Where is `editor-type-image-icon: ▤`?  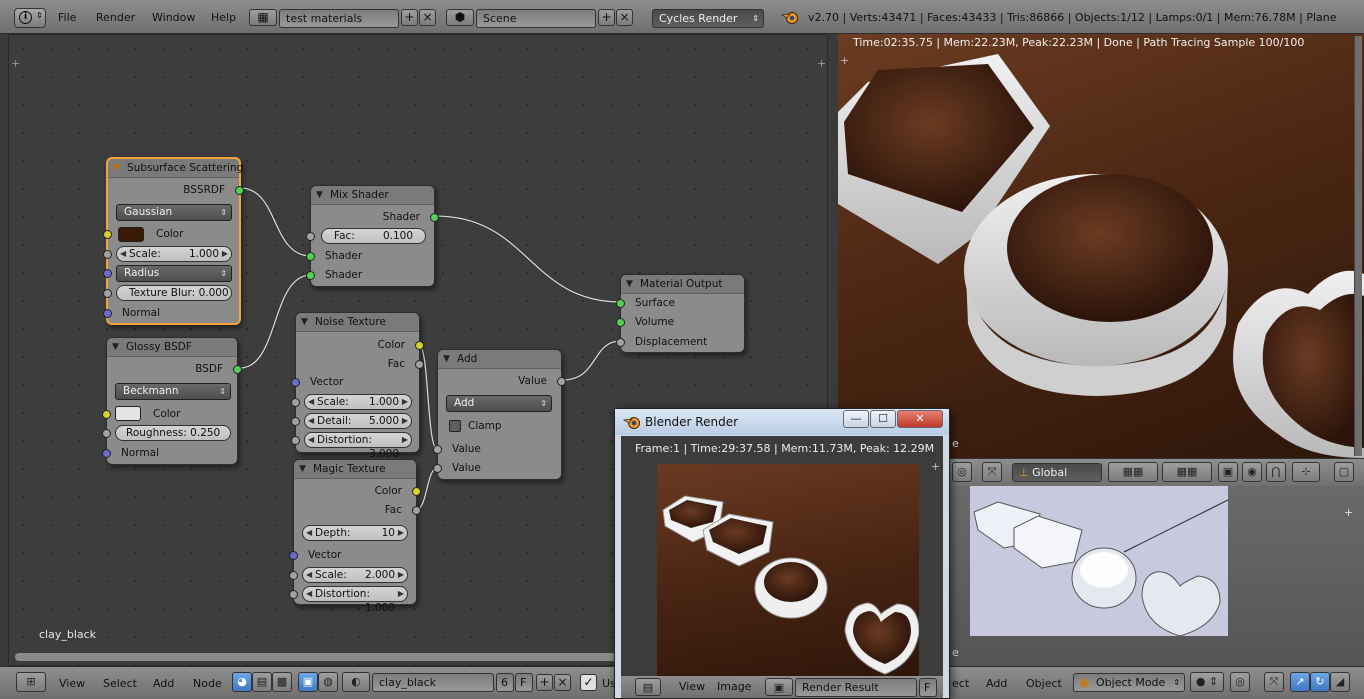
editor-type-image-icon: ▤ is located at coordinates (648, 687).